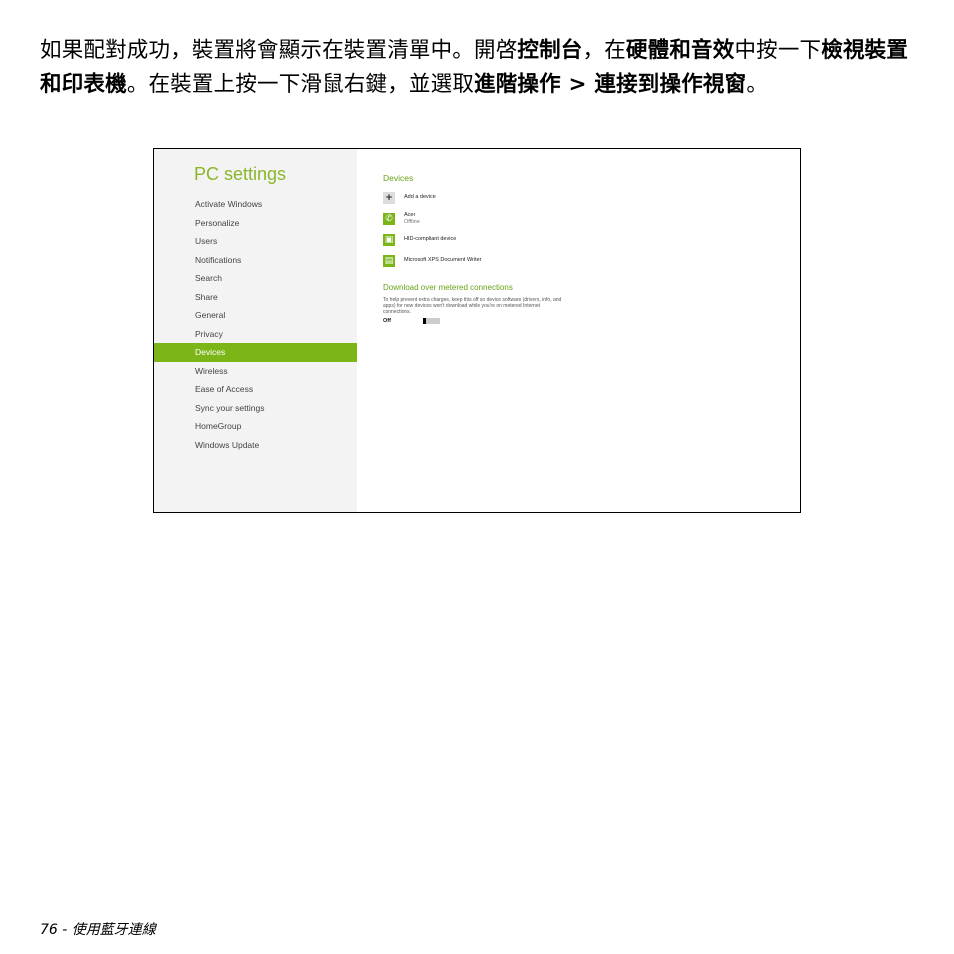  What do you see at coordinates (550, 50) in the screenshot?
I see `control-panel-term: 控制台` at bounding box center [550, 50].